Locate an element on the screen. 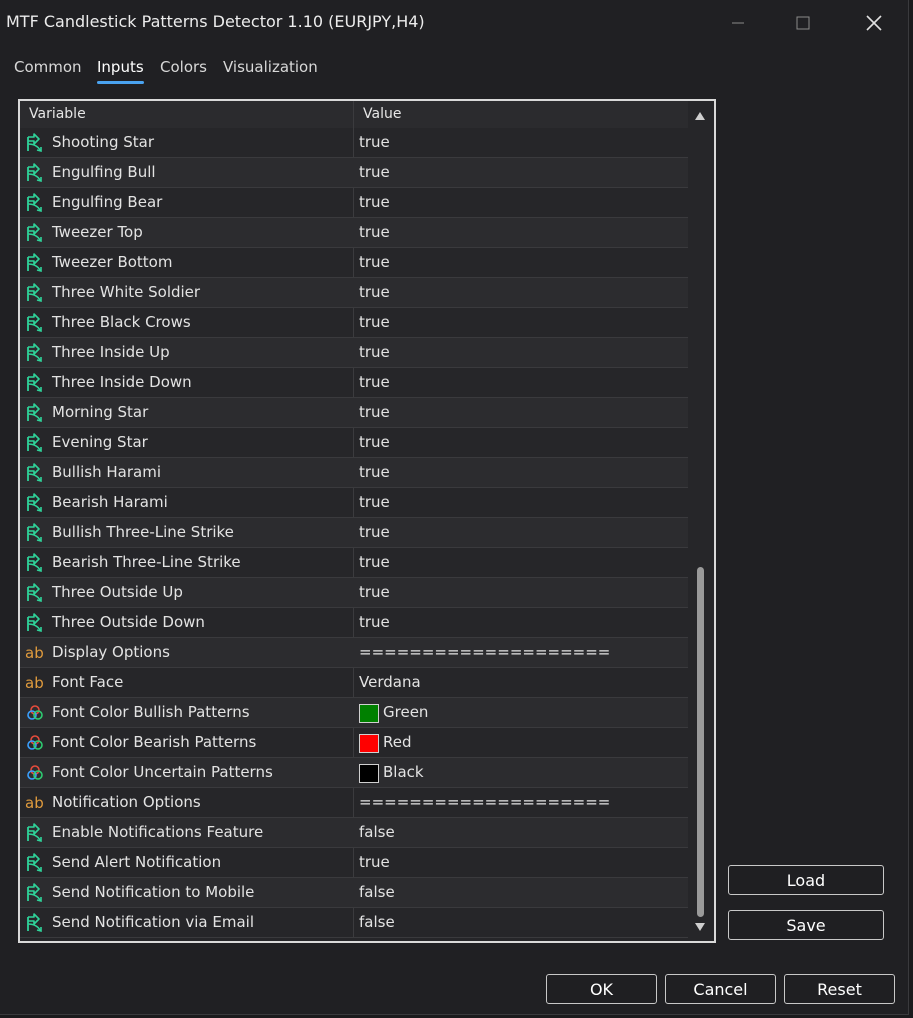 Image resolution: width=913 pixels, height=1018 pixels. ok-button: OK is located at coordinates (601, 989).